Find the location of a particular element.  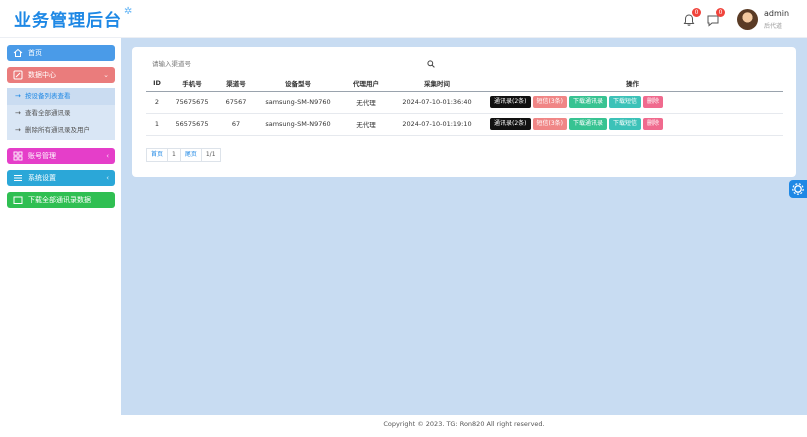

message-badge: 0 is located at coordinates (720, 12).